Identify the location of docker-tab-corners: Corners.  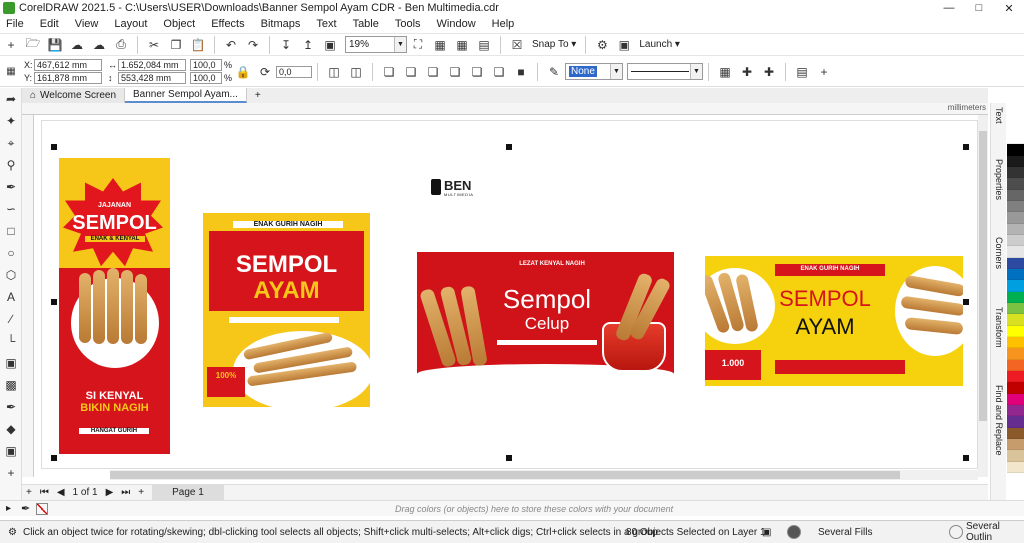
(999, 262).